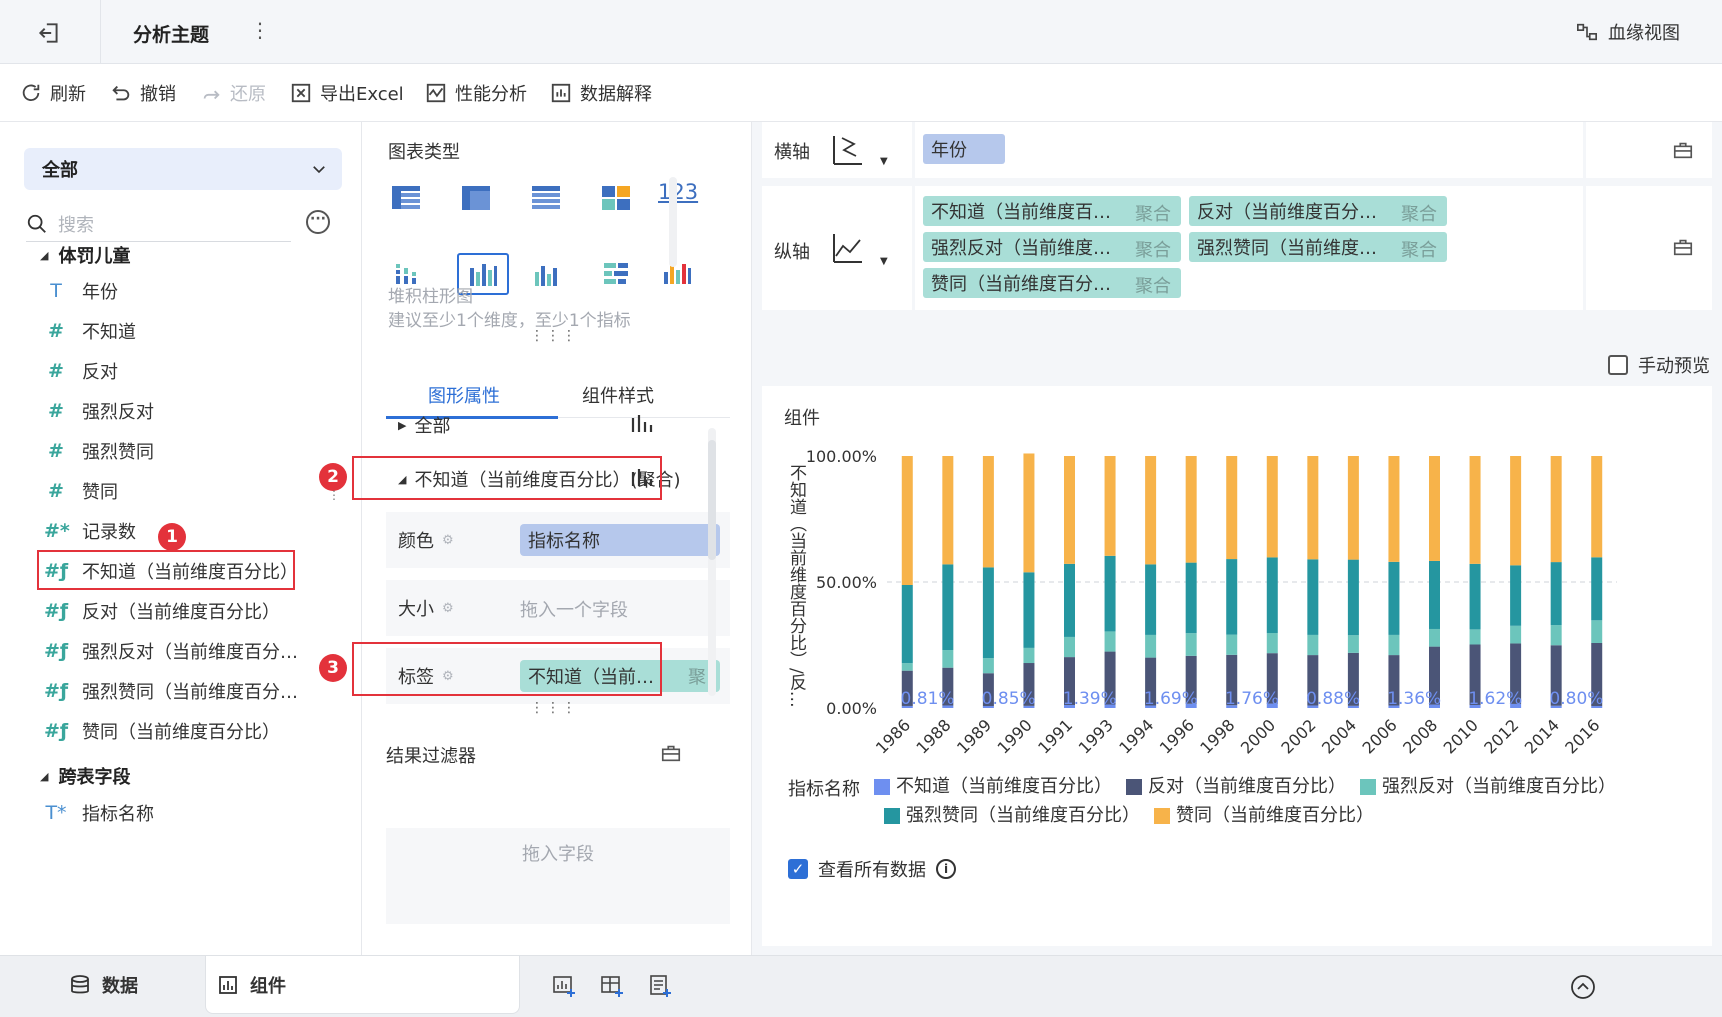 The image size is (1722, 1017). I want to click on undo-button: 撤销, so click(143, 93).